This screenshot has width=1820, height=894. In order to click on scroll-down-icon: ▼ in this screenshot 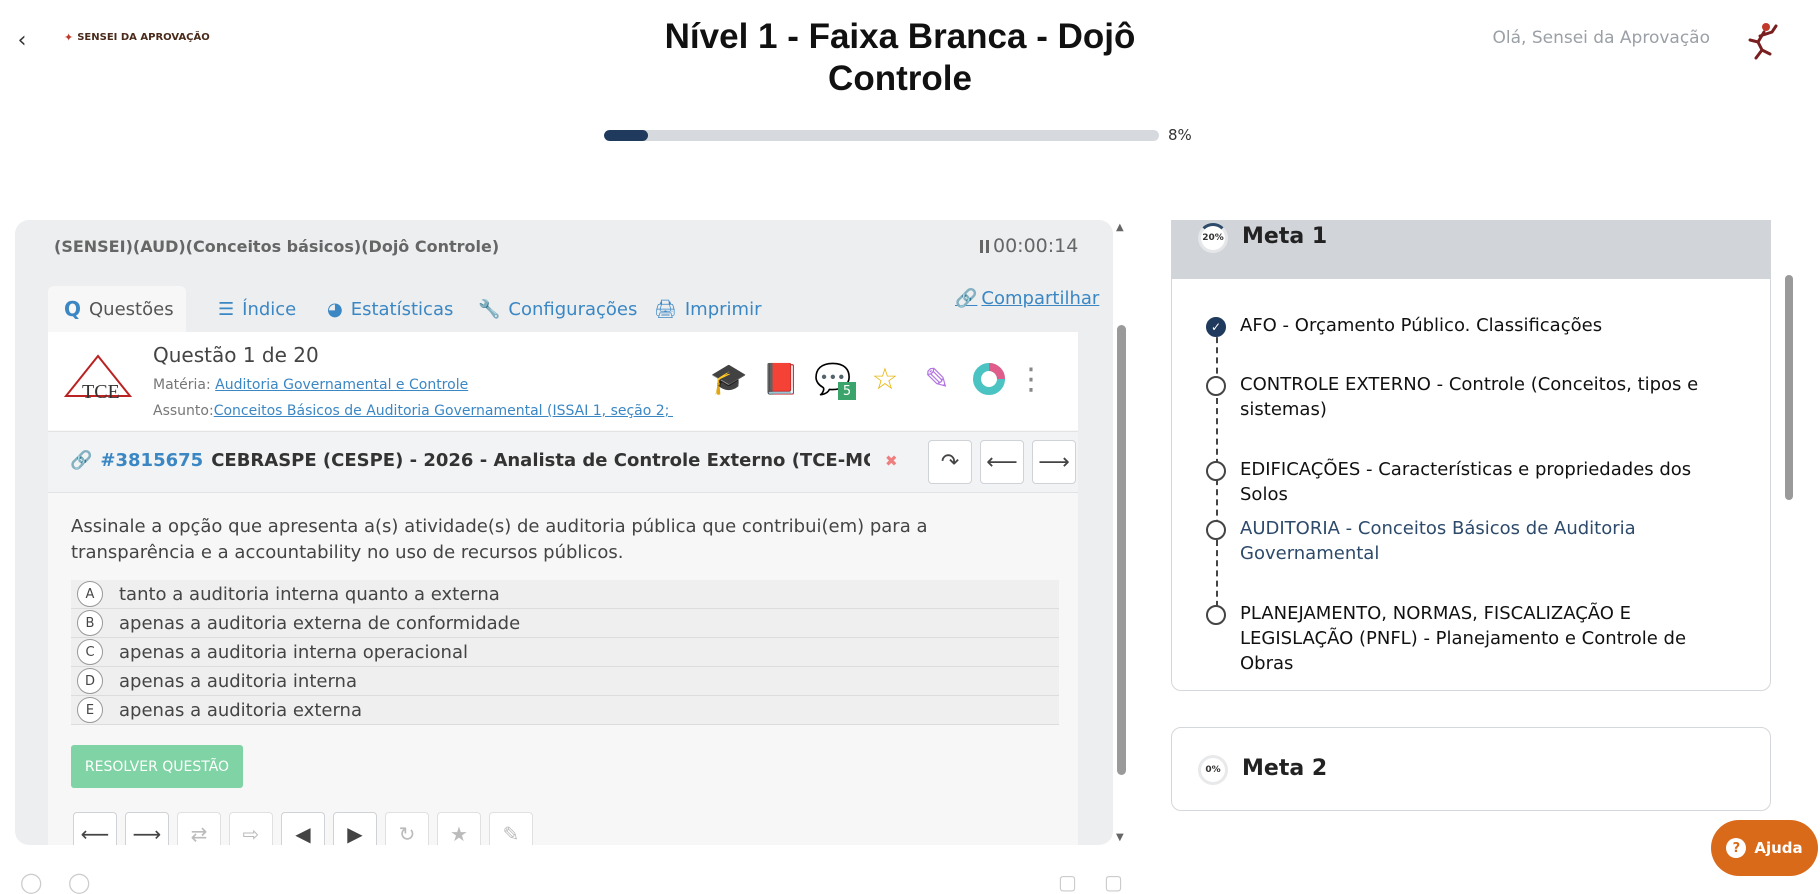, I will do `click(1120, 837)`.